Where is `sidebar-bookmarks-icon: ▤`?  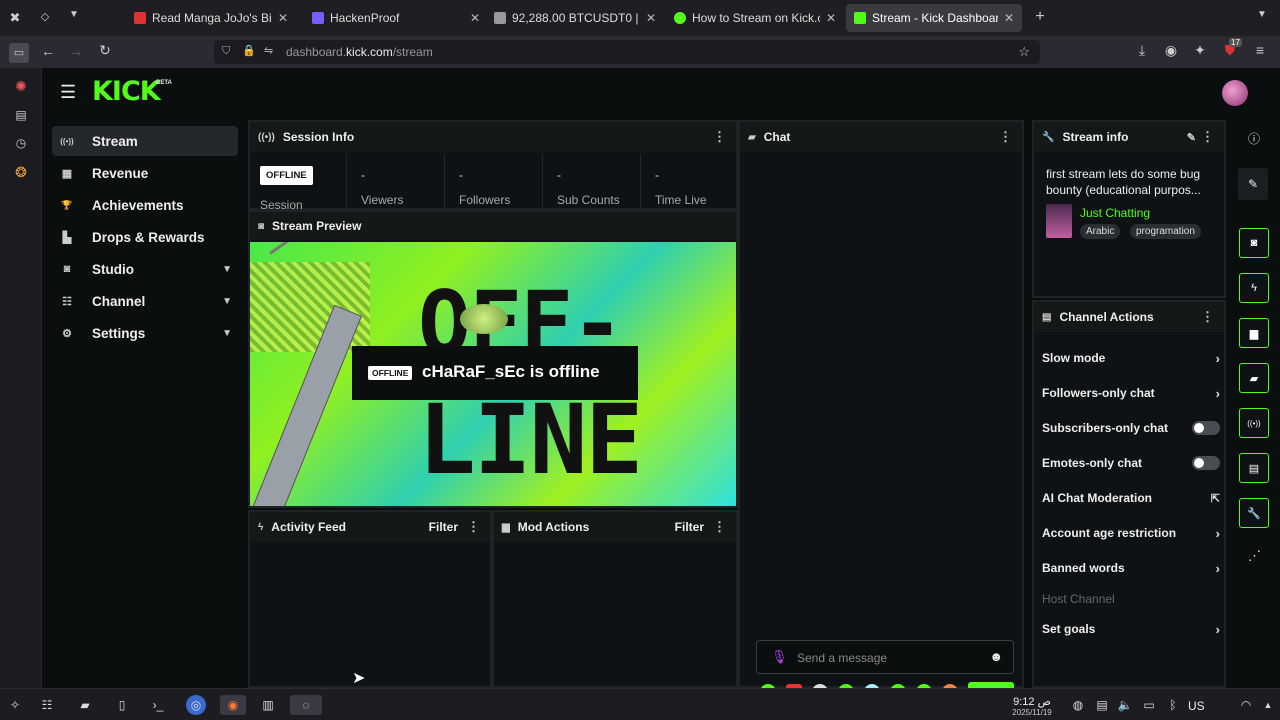
sidebar-bookmarks-icon: ▤ is located at coordinates (21, 115).